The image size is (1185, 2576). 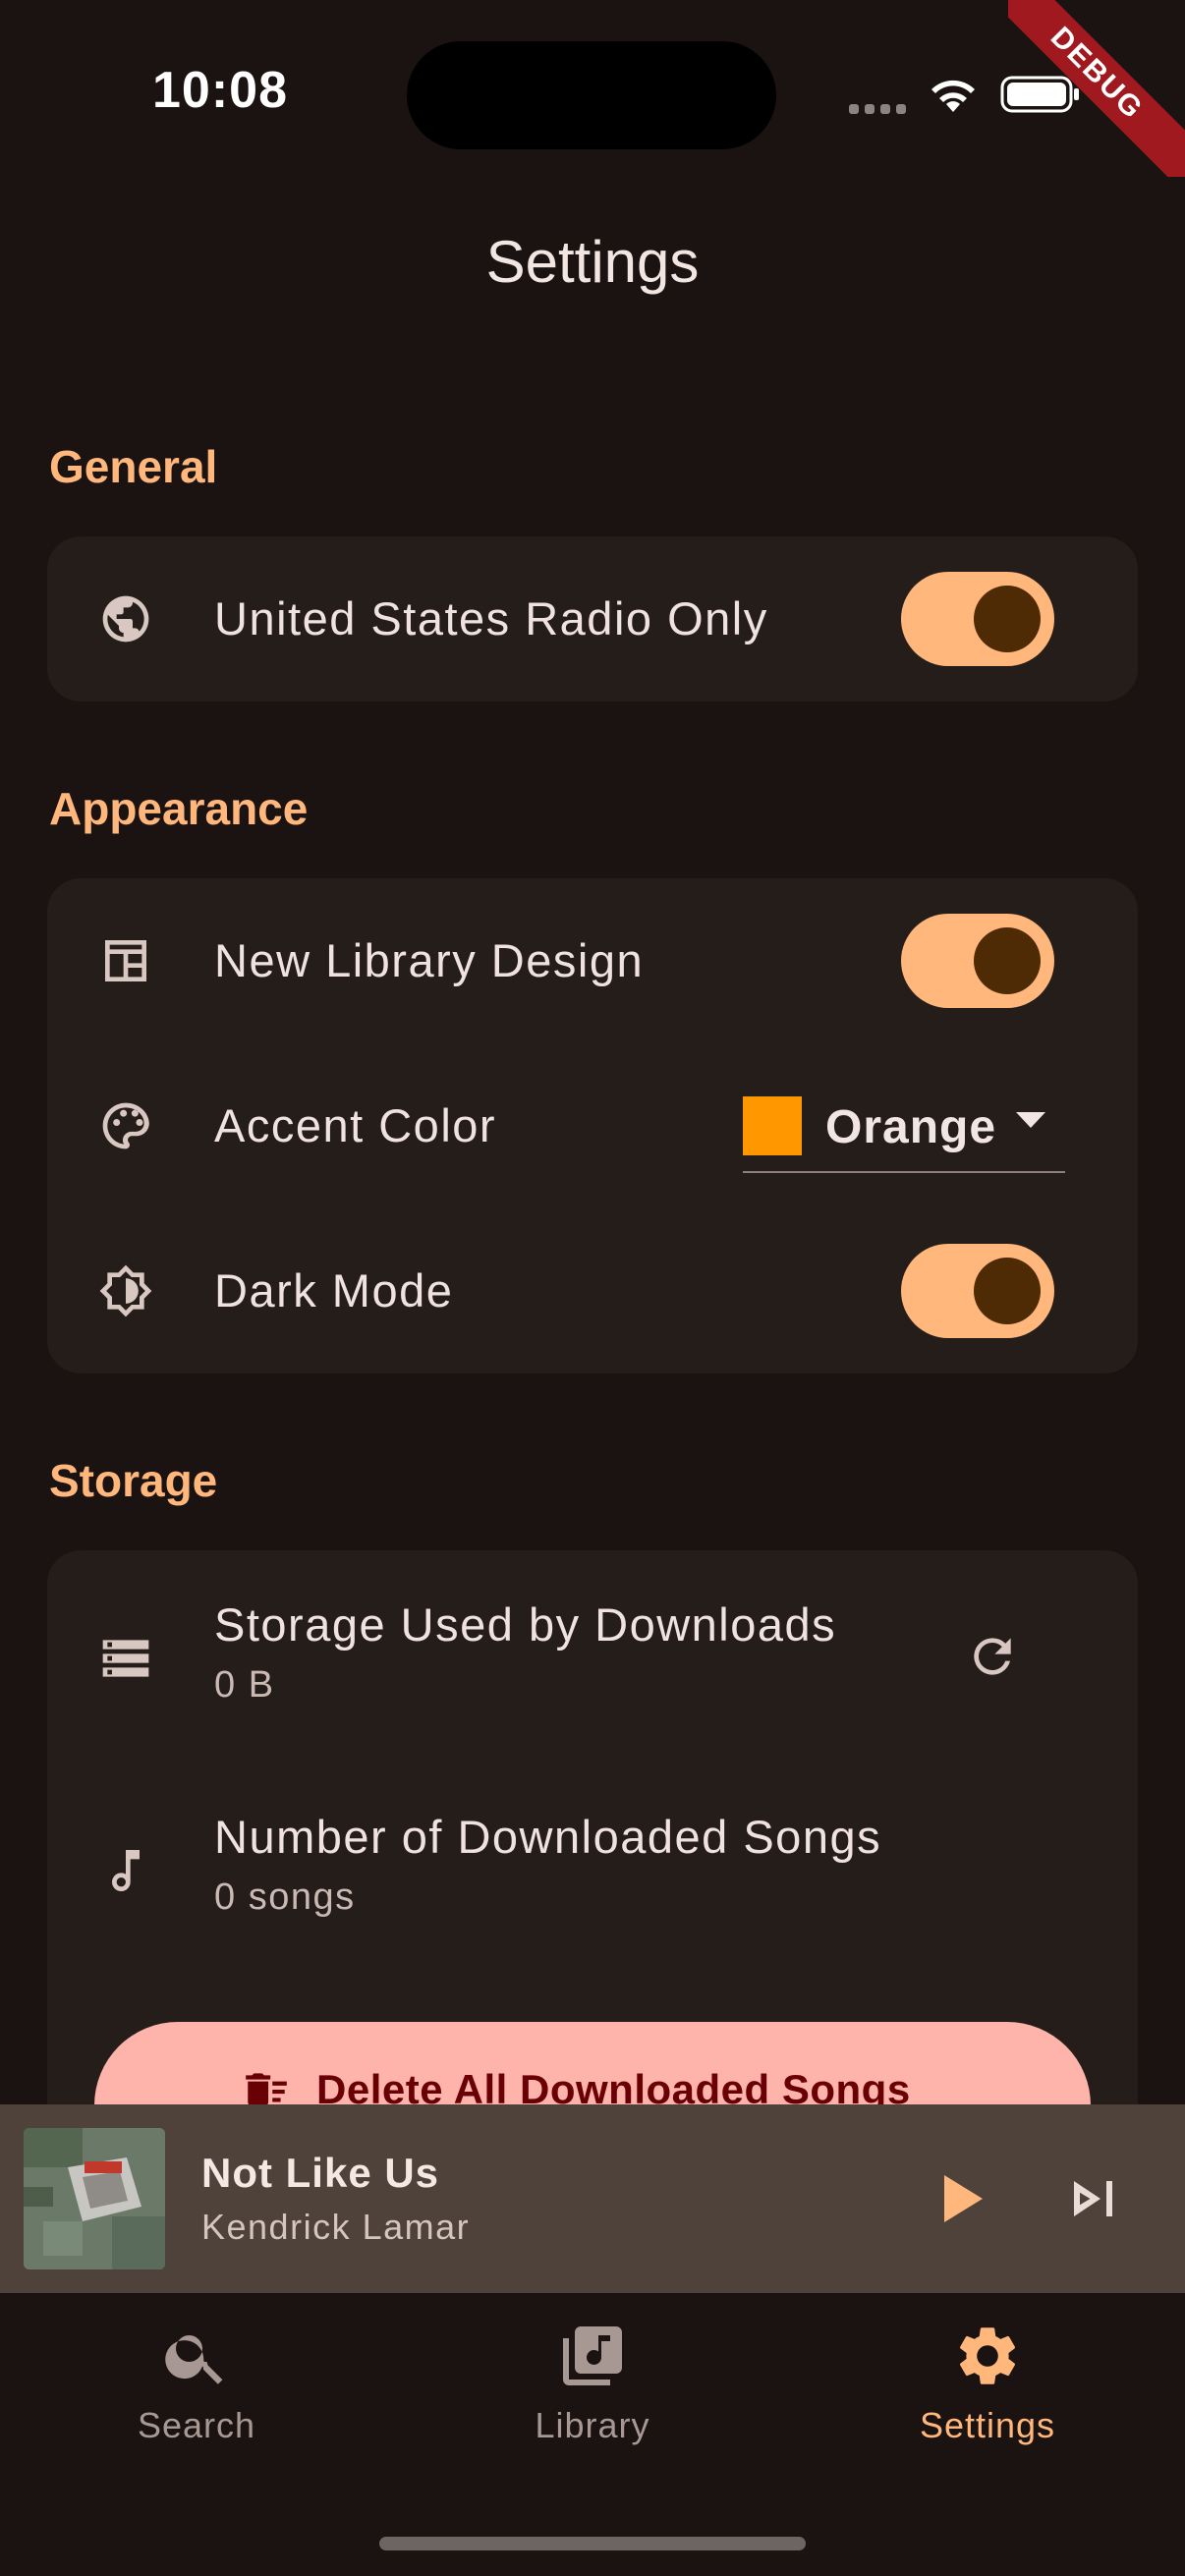 What do you see at coordinates (491, 618) in the screenshot?
I see `radio-only-label: United States Radio Only` at bounding box center [491, 618].